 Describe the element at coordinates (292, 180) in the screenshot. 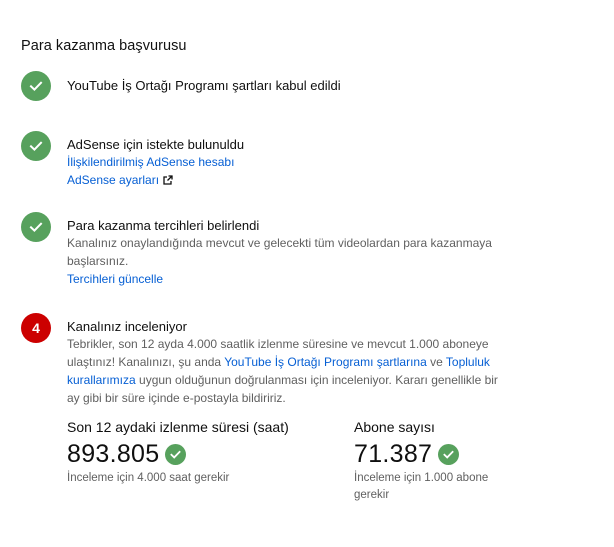

I see `adsense-settings-link: AdSense ayarları` at that location.